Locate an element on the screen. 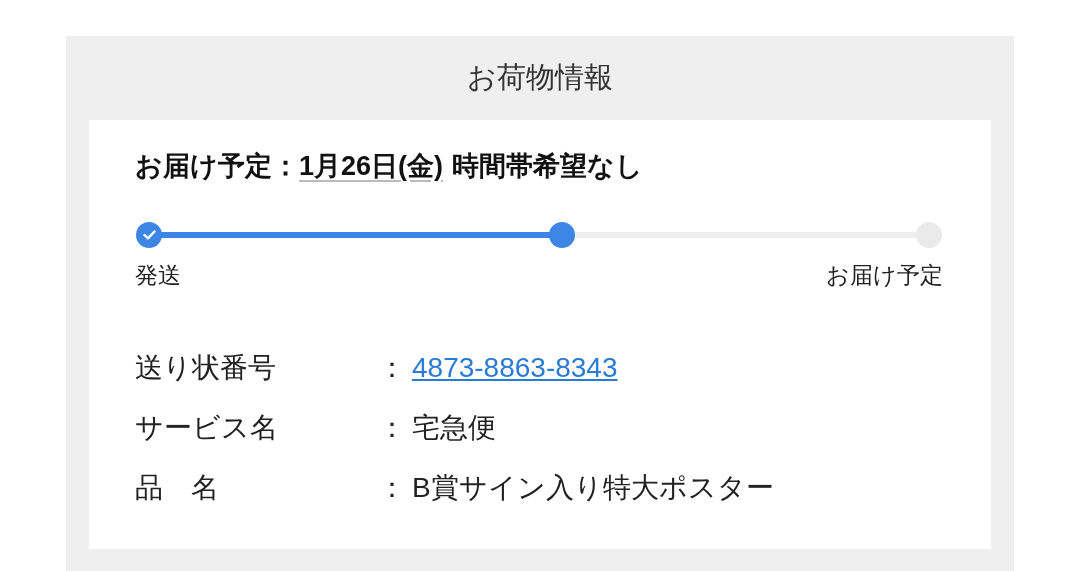  delivery-label: お届け予定： is located at coordinates (217, 166).